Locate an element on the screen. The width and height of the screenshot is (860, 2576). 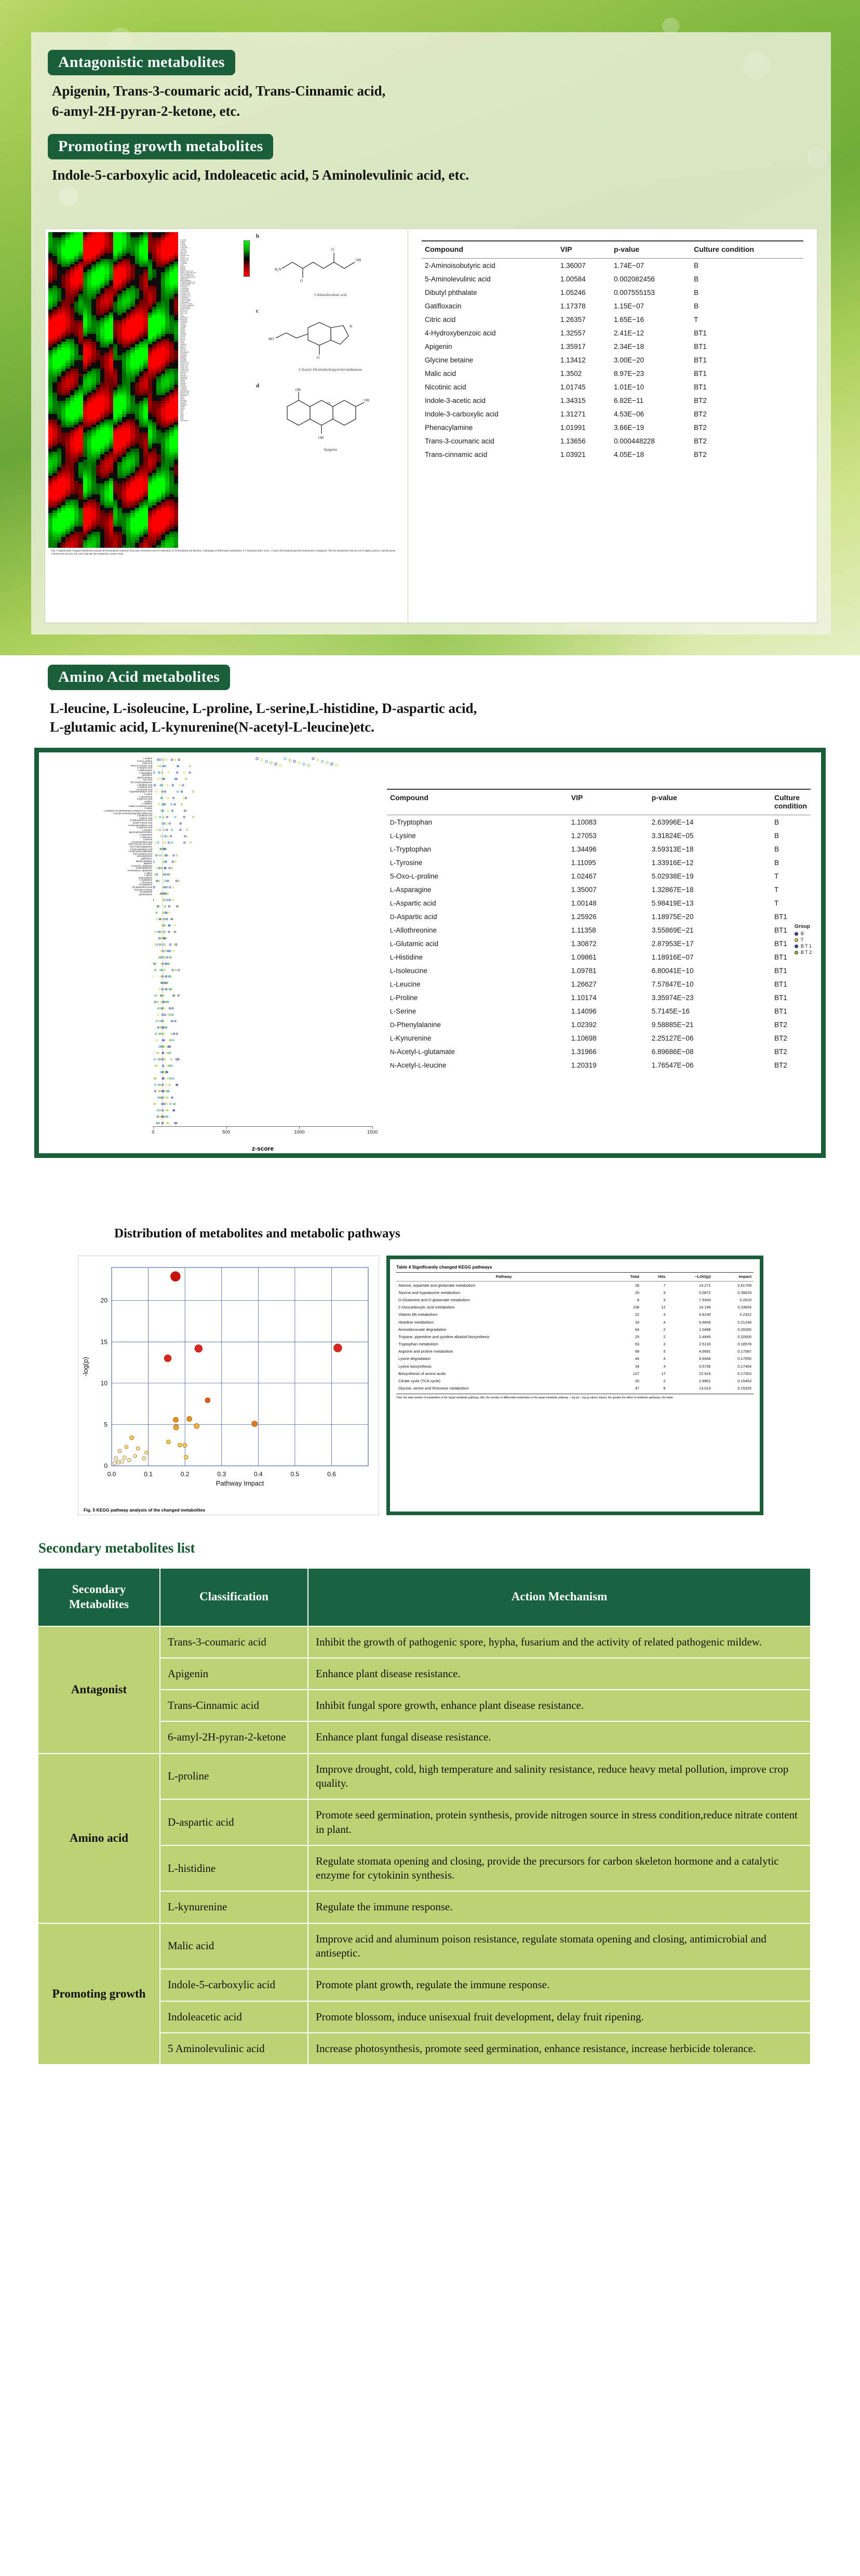
aa-vip: 1.02467 is located at coordinates (584, 876).